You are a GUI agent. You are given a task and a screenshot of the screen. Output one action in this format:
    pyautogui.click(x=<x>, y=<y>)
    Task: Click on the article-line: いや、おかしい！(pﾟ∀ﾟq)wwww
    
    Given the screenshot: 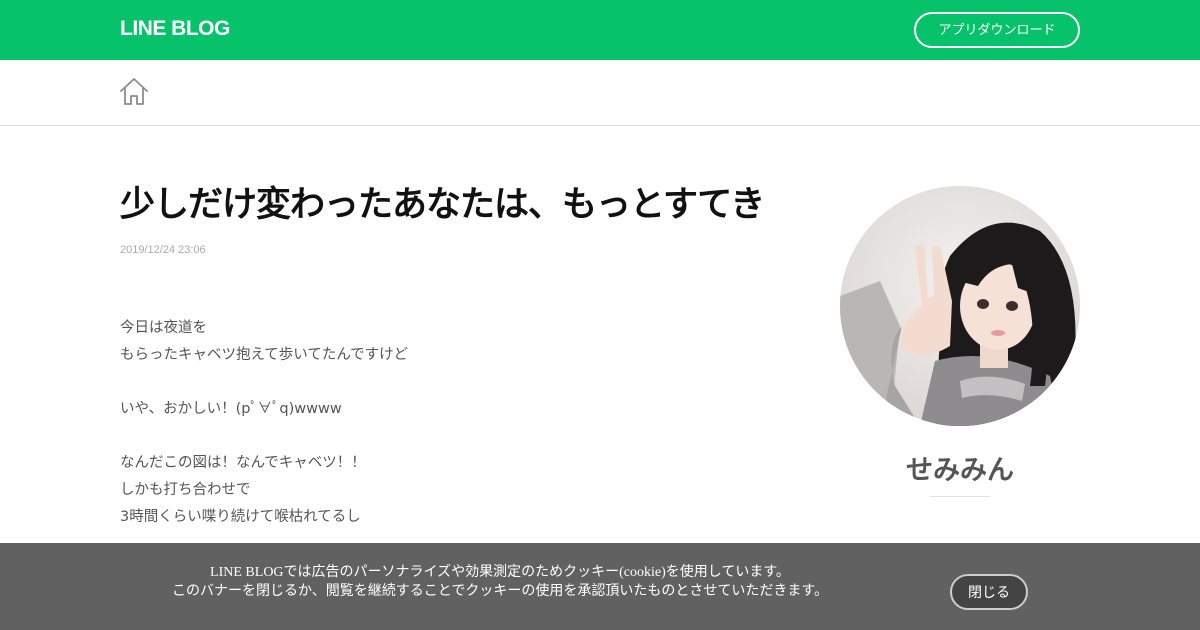 What is the action you would take?
    pyautogui.click(x=231, y=409)
    